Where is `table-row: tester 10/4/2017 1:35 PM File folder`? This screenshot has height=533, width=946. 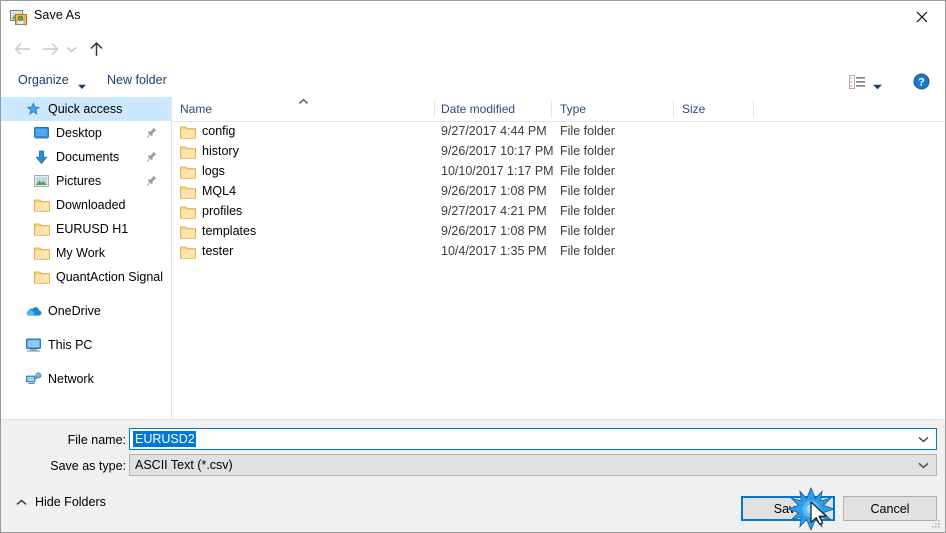 table-row: tester 10/4/2017 1:35 PM File folder is located at coordinates (558, 252).